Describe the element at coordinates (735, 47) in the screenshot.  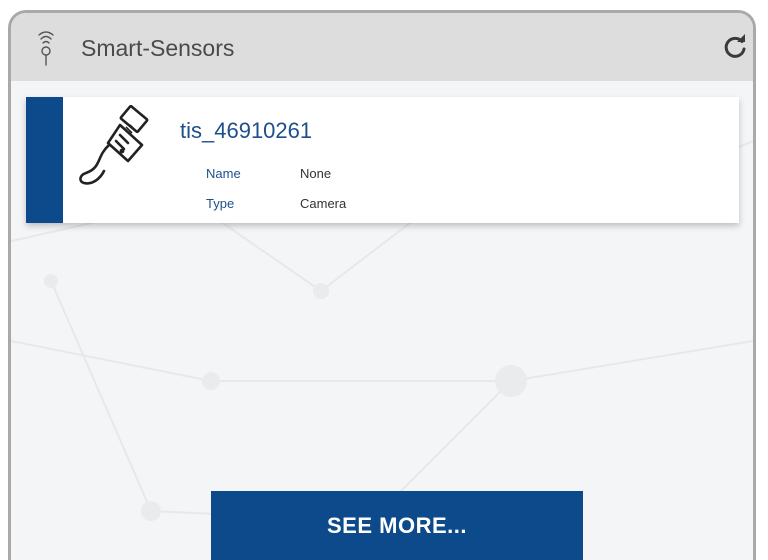
I see `refresh-icon` at that location.